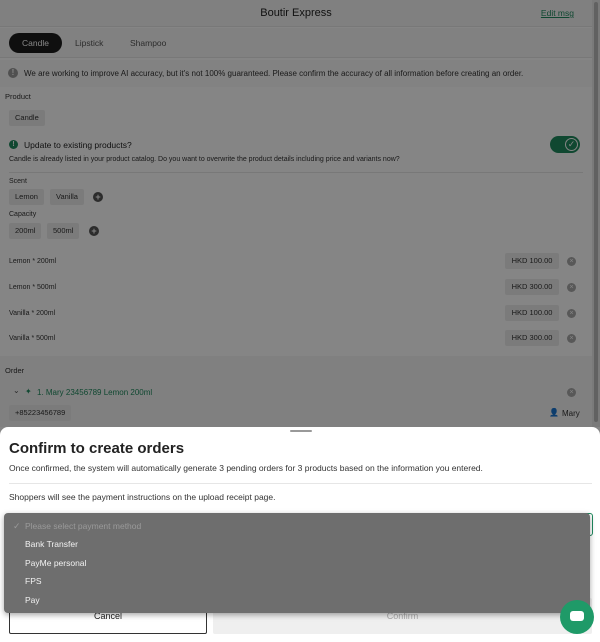  Describe the element at coordinates (300, 483) in the screenshot. I see `divider` at that location.